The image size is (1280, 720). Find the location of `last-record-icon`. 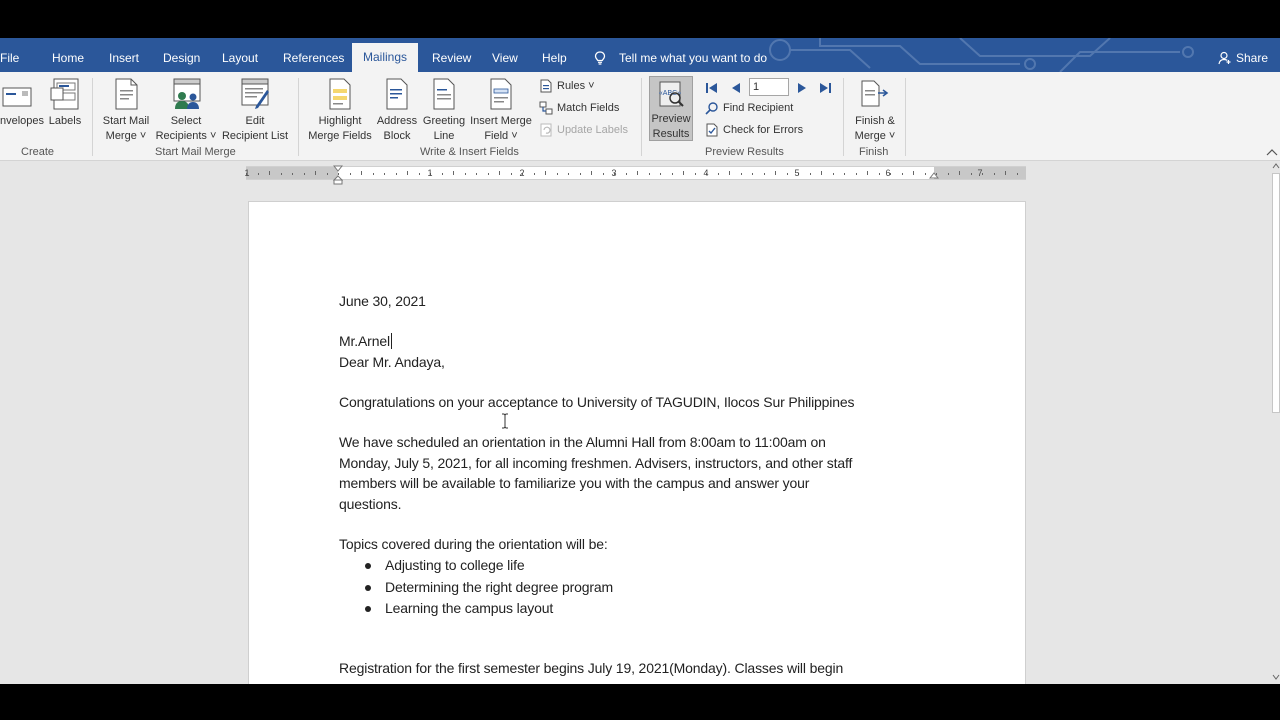

last-record-icon is located at coordinates (825, 88).